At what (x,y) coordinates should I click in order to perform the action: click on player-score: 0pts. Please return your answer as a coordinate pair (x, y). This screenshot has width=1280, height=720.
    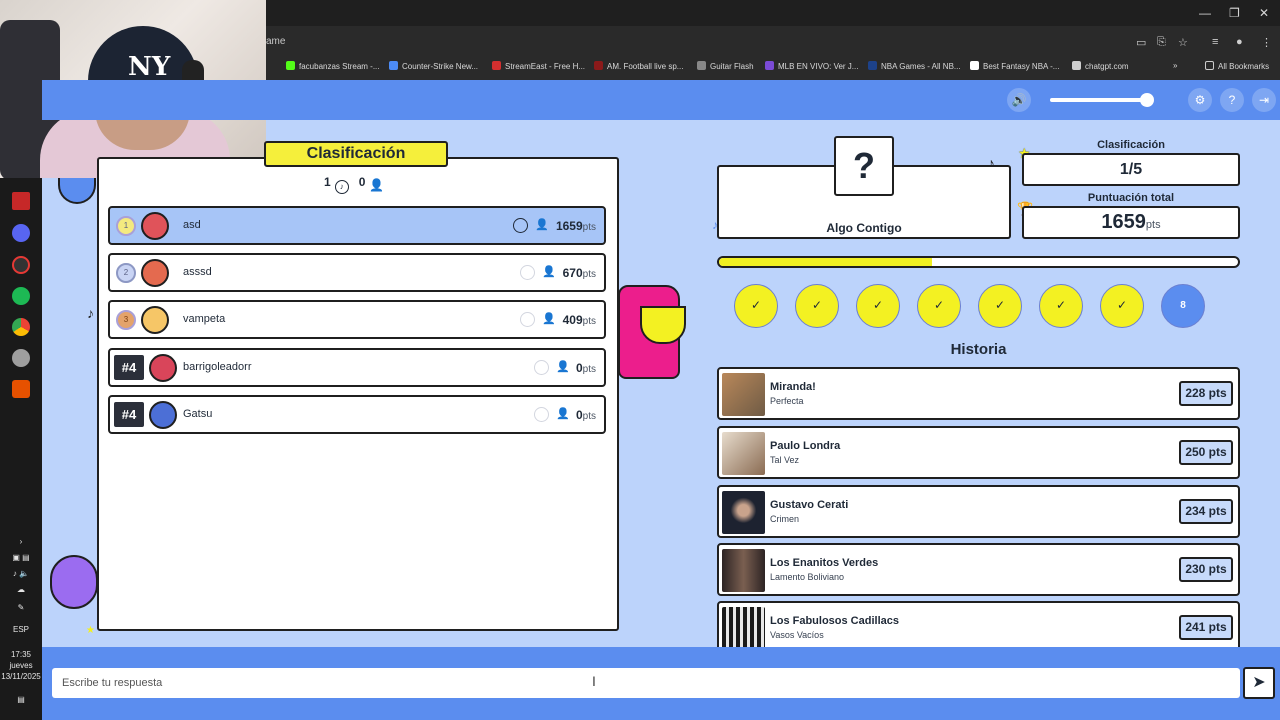
    Looking at the image, I should click on (585, 368).